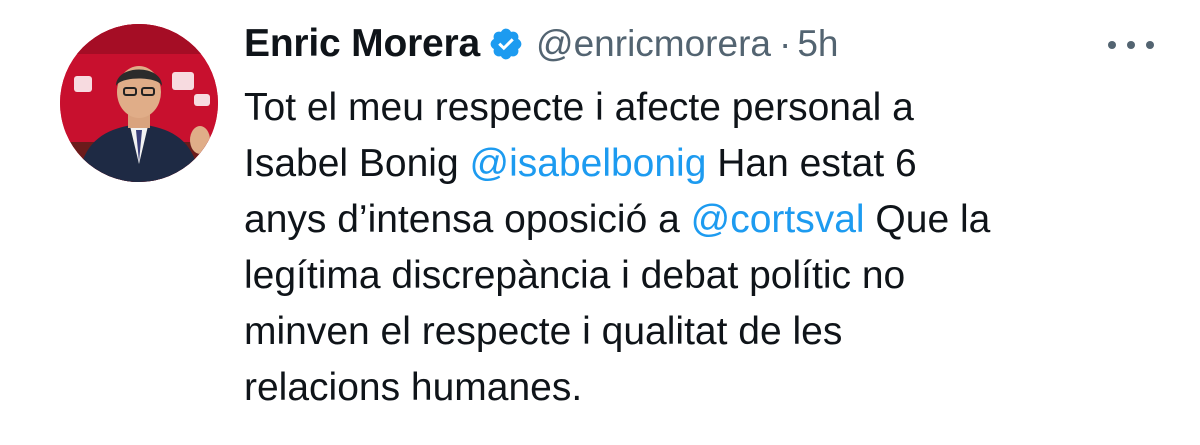  What do you see at coordinates (362, 44) in the screenshot?
I see `author-display-name: Enric Morera` at bounding box center [362, 44].